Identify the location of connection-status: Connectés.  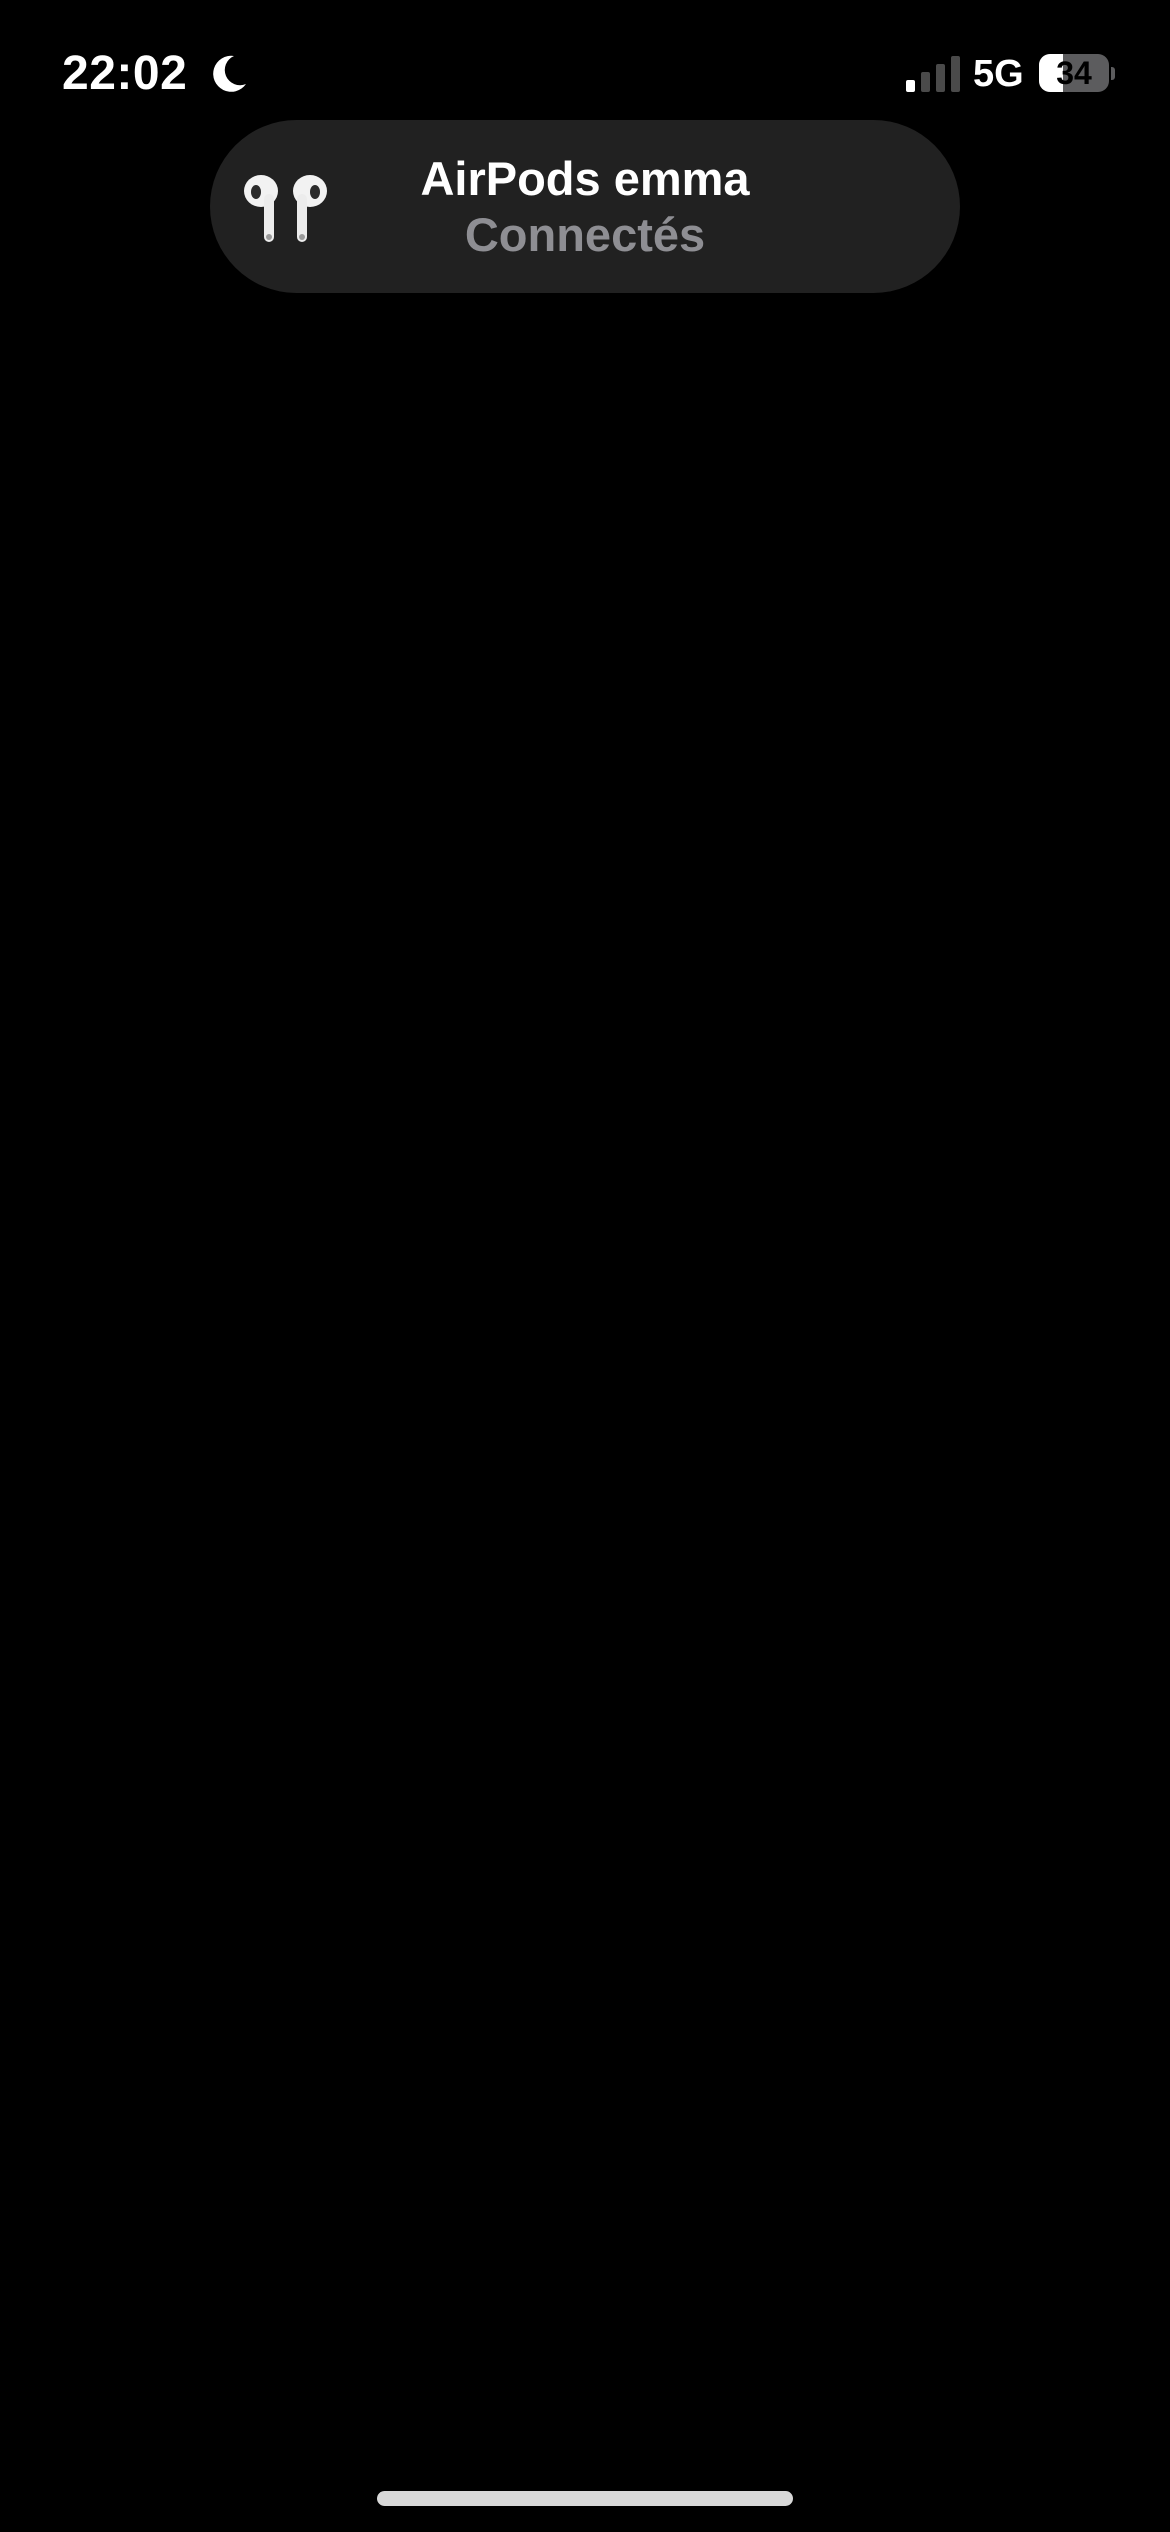
(585, 234).